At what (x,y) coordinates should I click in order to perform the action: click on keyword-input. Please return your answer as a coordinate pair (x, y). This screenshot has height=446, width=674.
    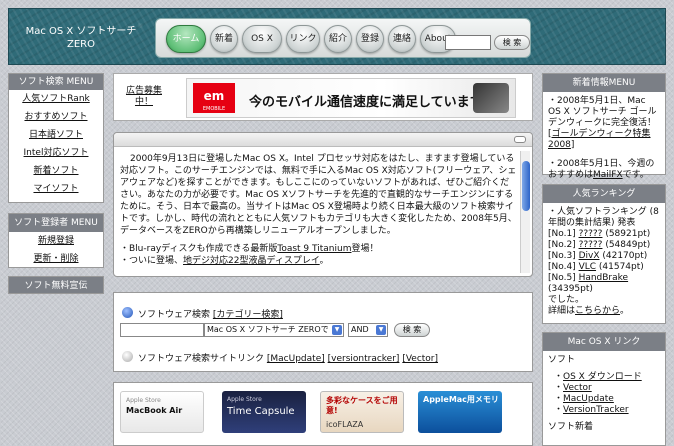
    Looking at the image, I should click on (162, 330).